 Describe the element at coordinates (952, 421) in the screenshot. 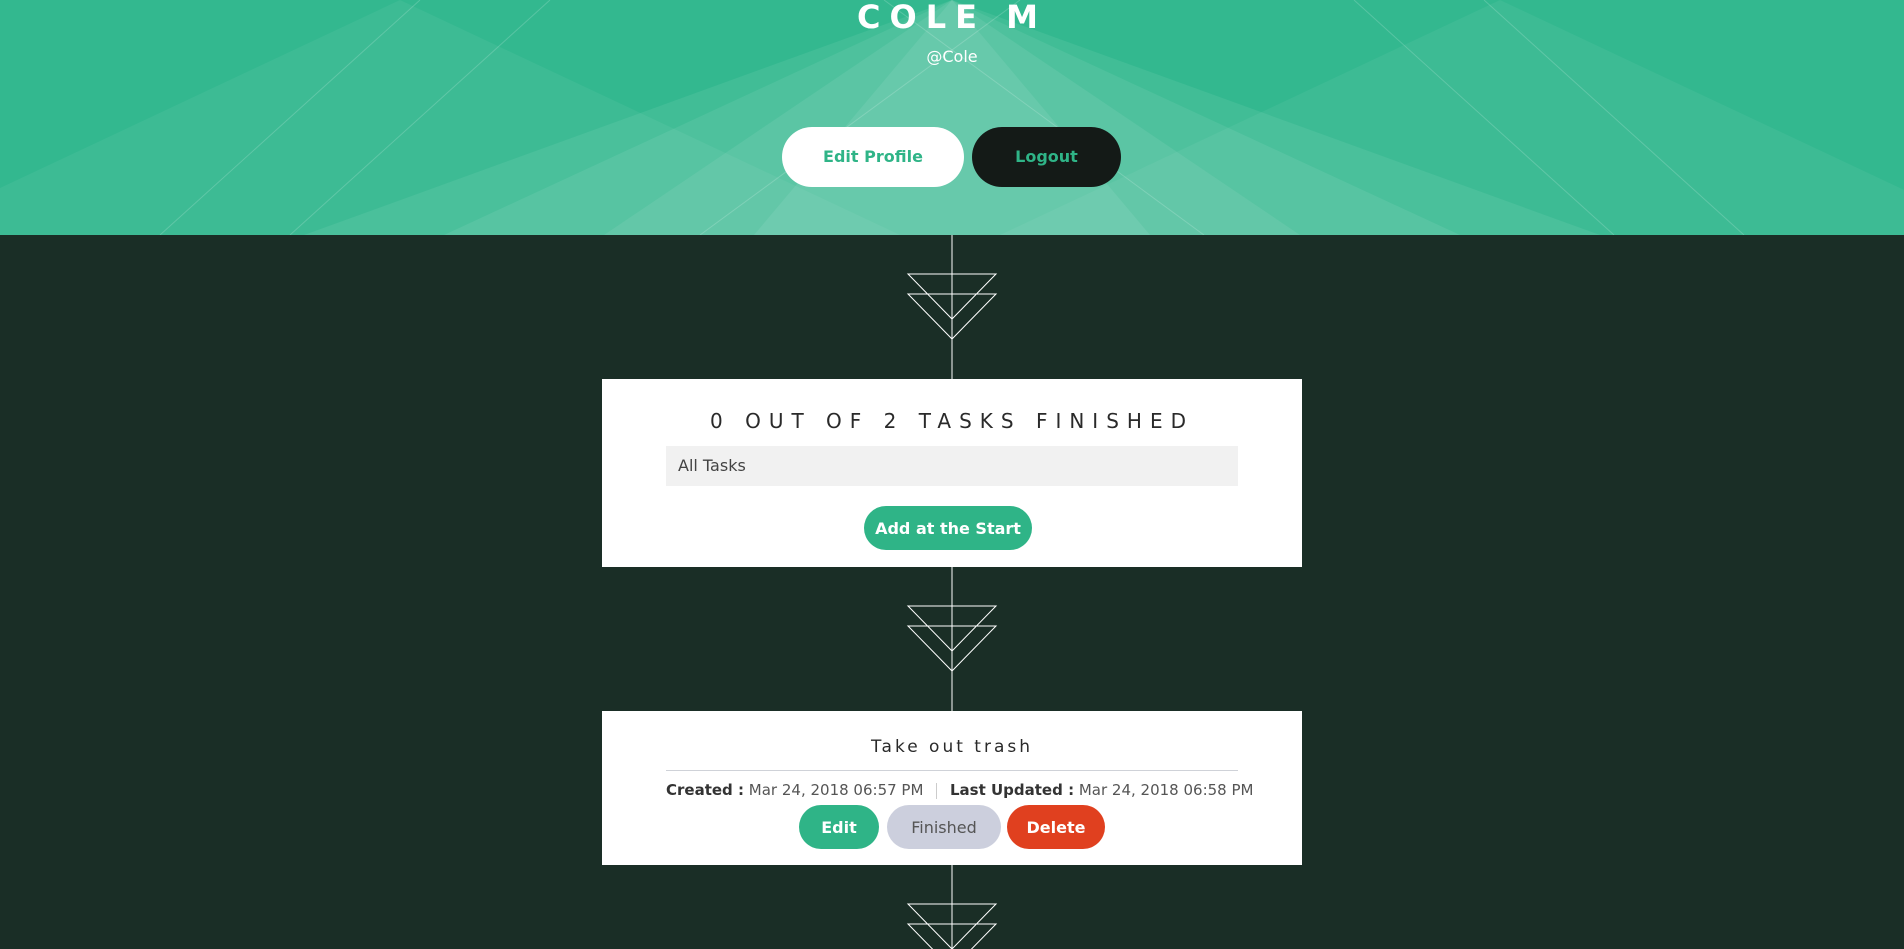

I see `tasks-finished-count: 0 OUT OF 2 TASKS FINISHED` at that location.